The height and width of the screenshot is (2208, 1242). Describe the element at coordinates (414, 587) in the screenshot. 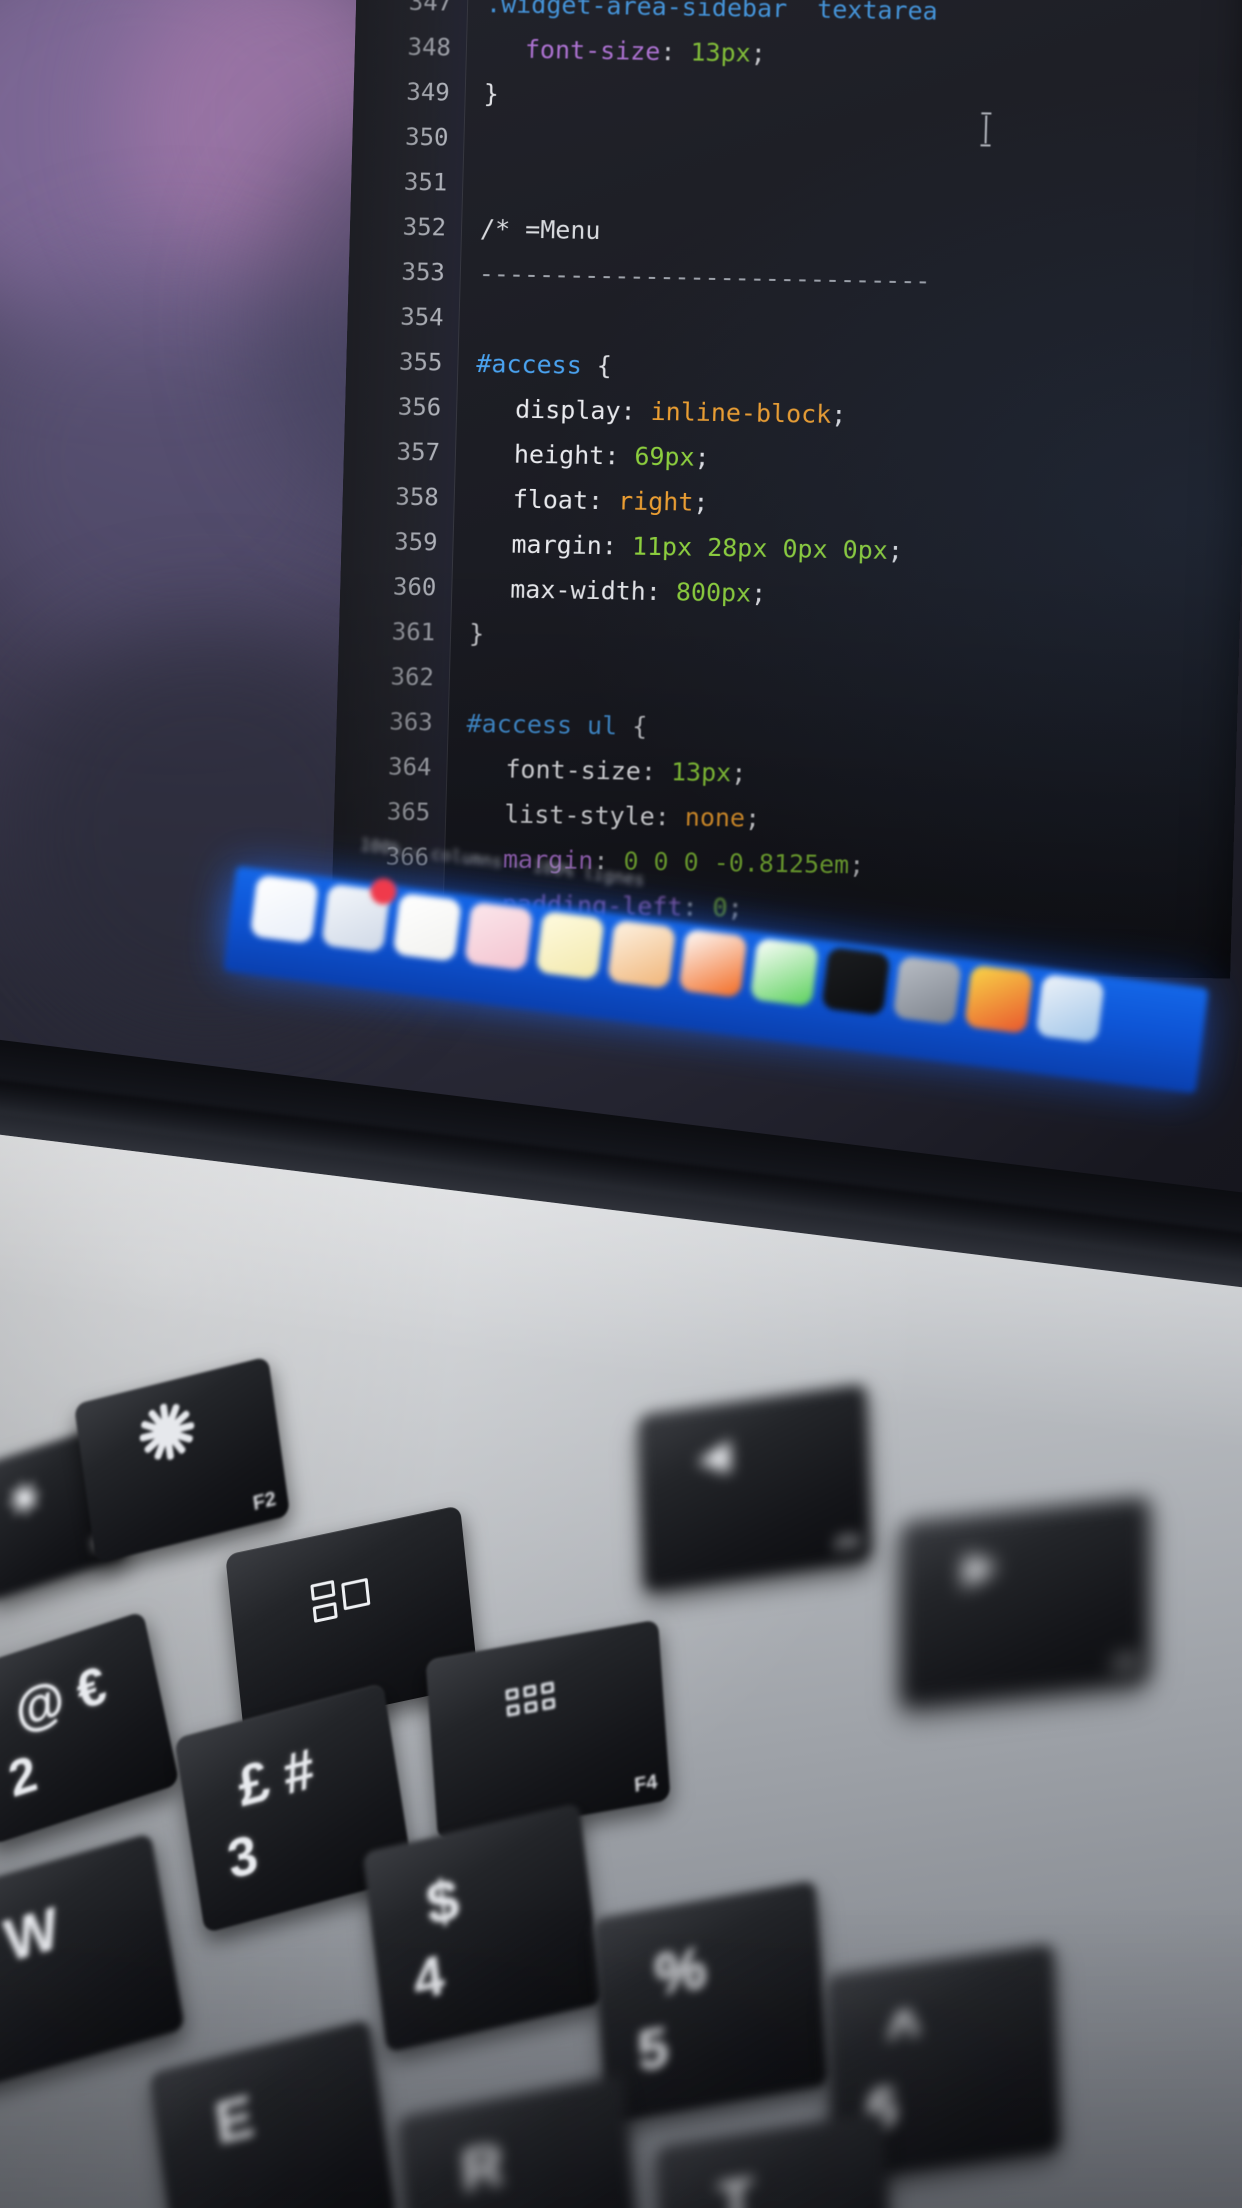

I see `line-number: 360` at that location.